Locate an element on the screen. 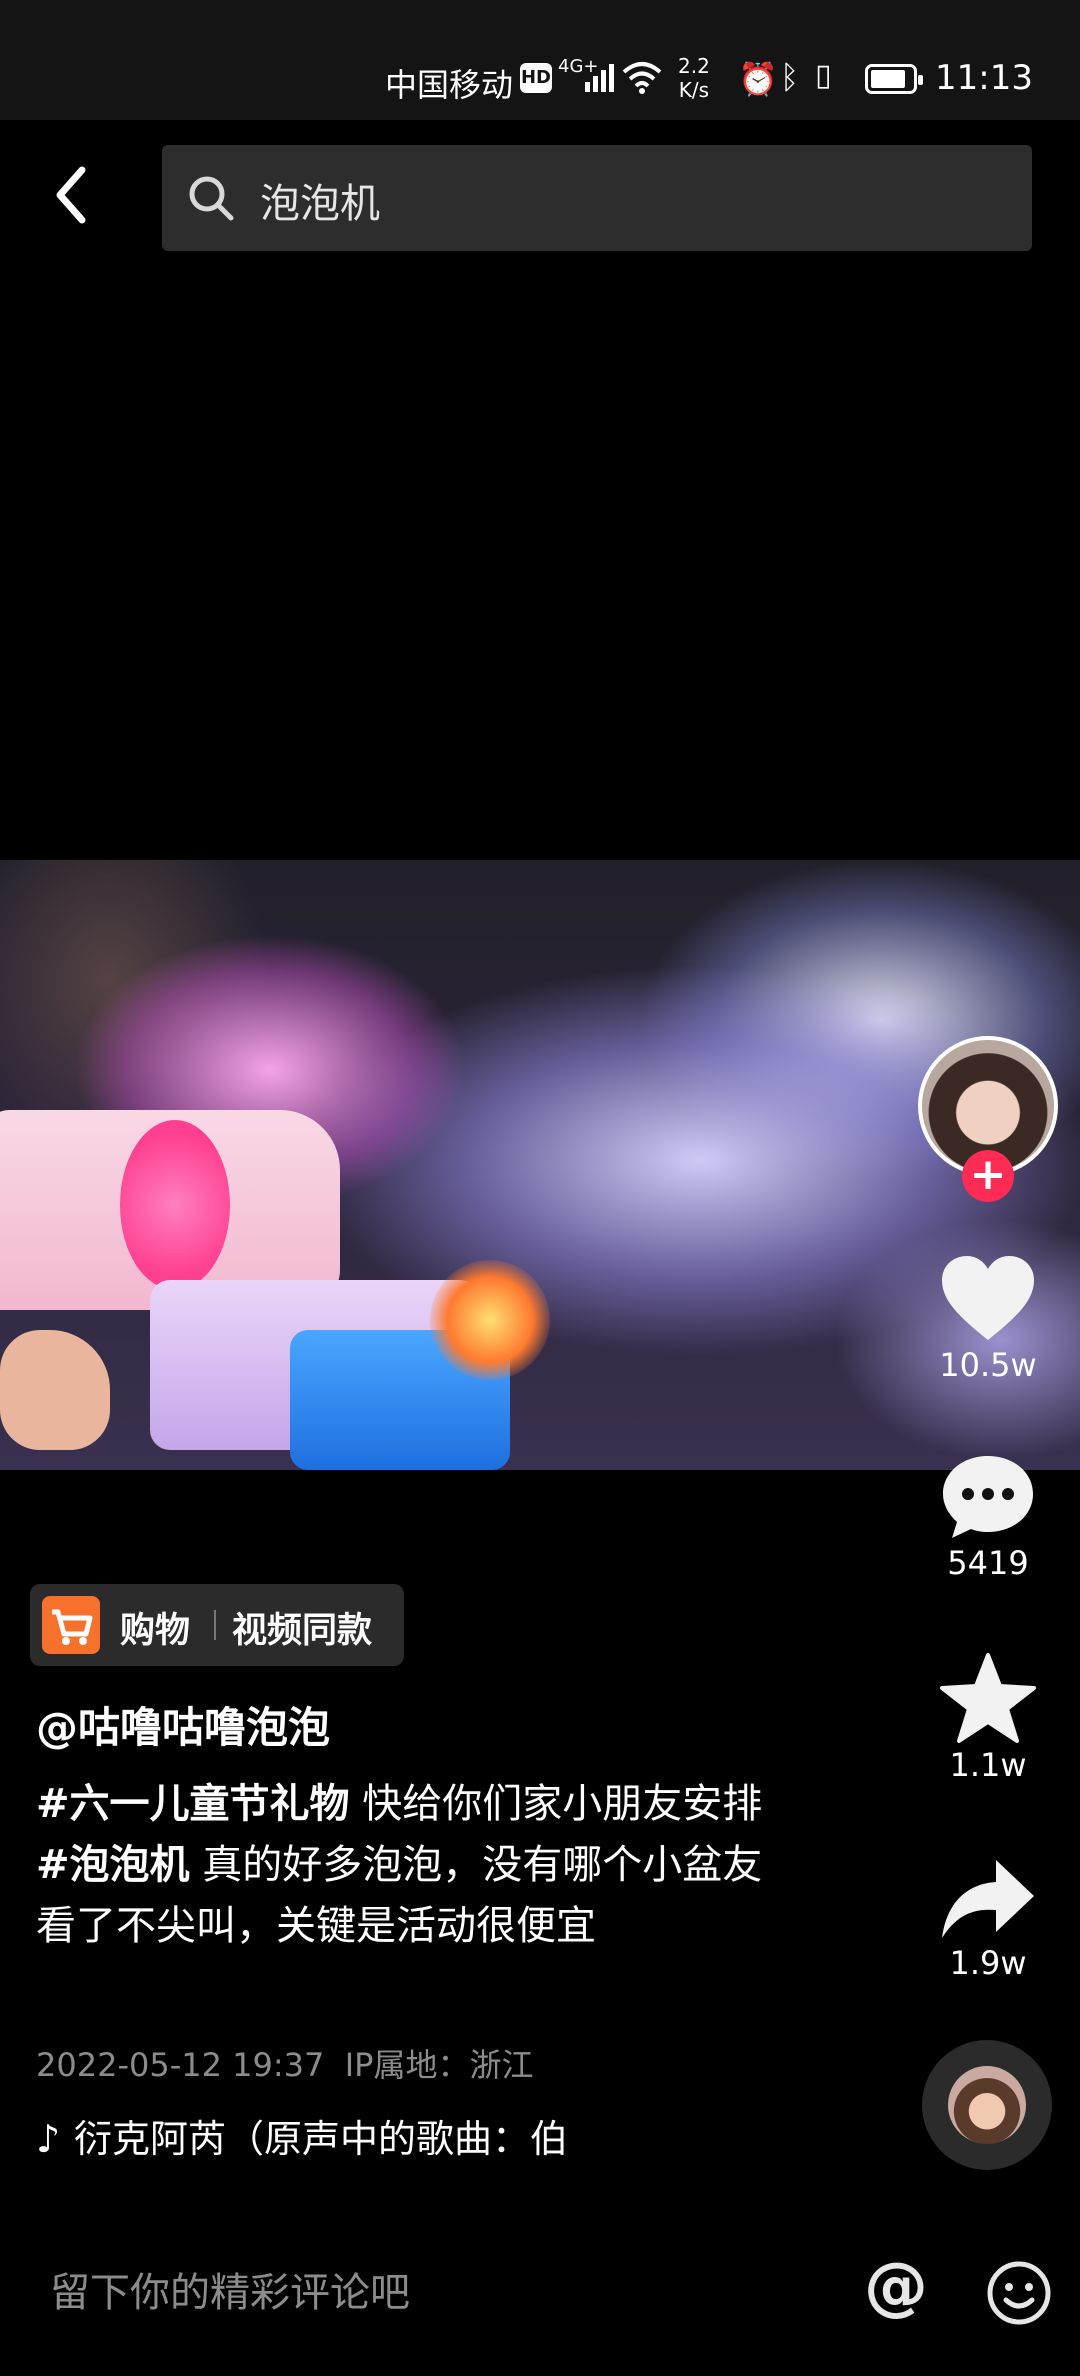  favorite-count: 1.1w is located at coordinates (988, 1765).